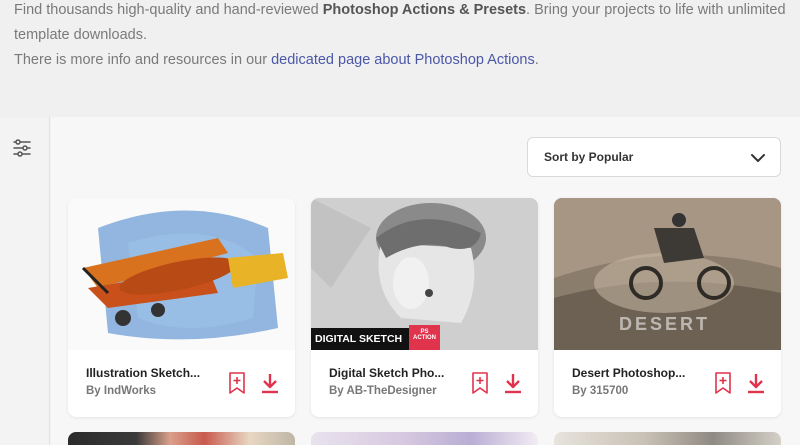 The image size is (800, 445). What do you see at coordinates (424, 10) in the screenshot?
I see `intro-bold-text: Photoshop Actions & Presets` at bounding box center [424, 10].